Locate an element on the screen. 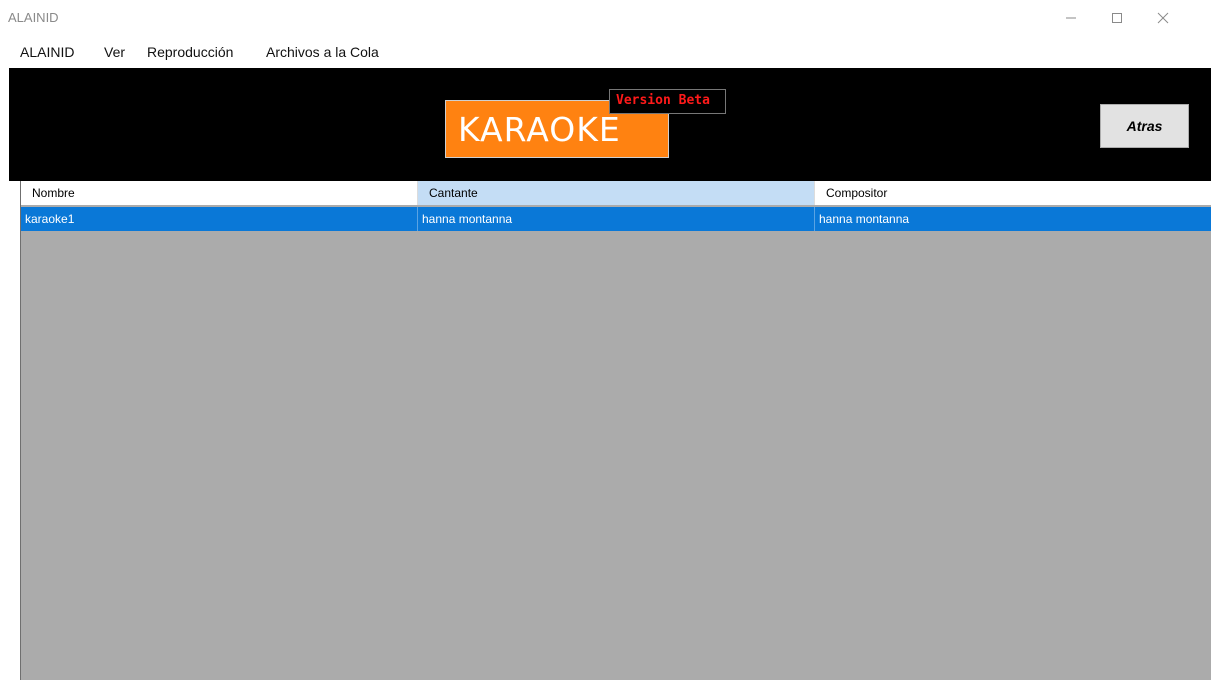  window-bottom-edge is located at coordinates (615, 682).